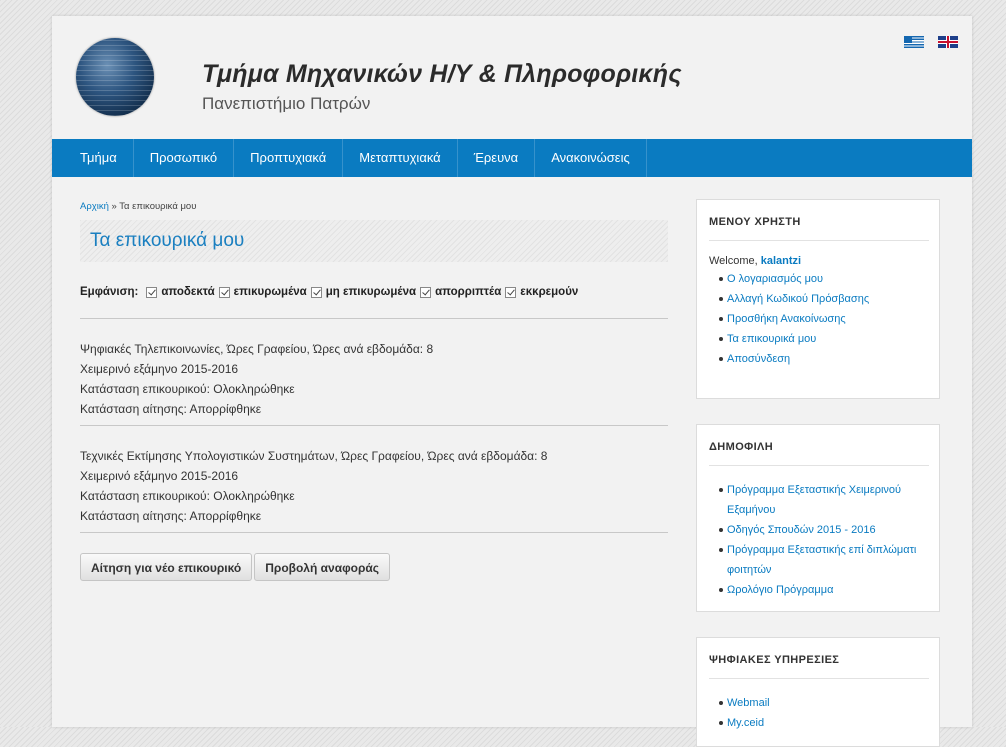 The image size is (1006, 747). Describe the element at coordinates (184, 158) in the screenshot. I see `nav-item-staff: Προσωπικό` at that location.